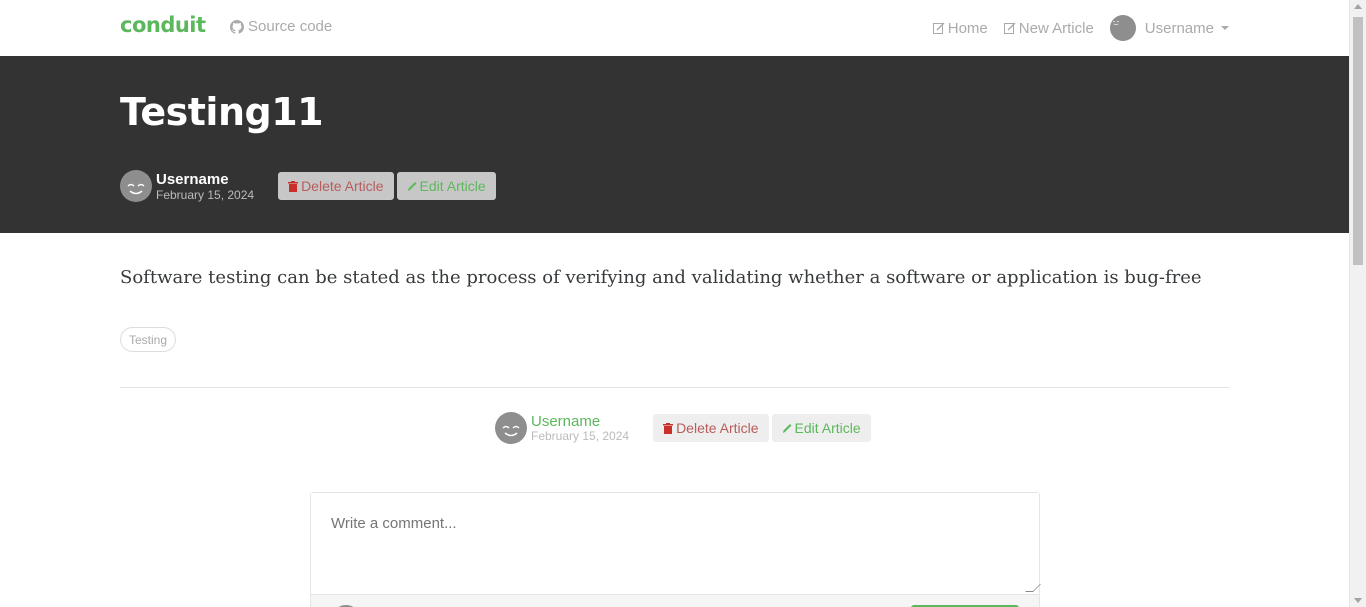  Describe the element at coordinates (1358, 141) in the screenshot. I see `scrollbar-thumb` at that location.